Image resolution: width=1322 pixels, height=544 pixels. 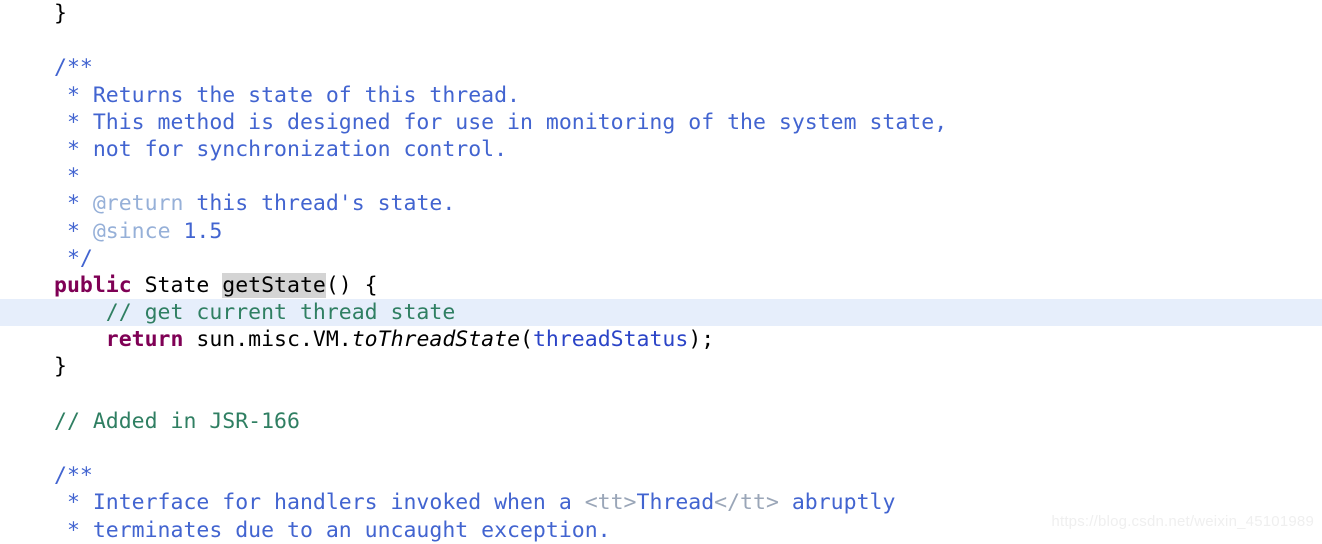 What do you see at coordinates (287, 95) in the screenshot?
I see `code-token: * Returns the state of this thread.` at bounding box center [287, 95].